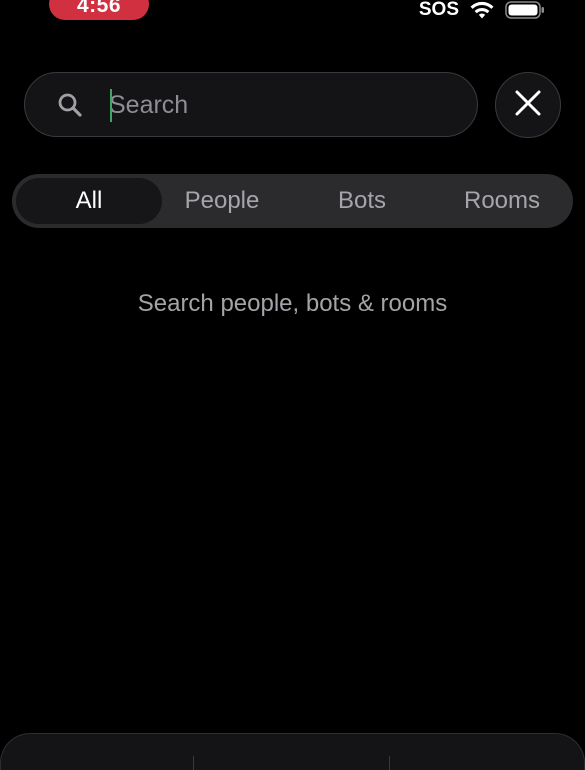 This screenshot has height=770, width=585. I want to click on close-search-button, so click(528, 105).